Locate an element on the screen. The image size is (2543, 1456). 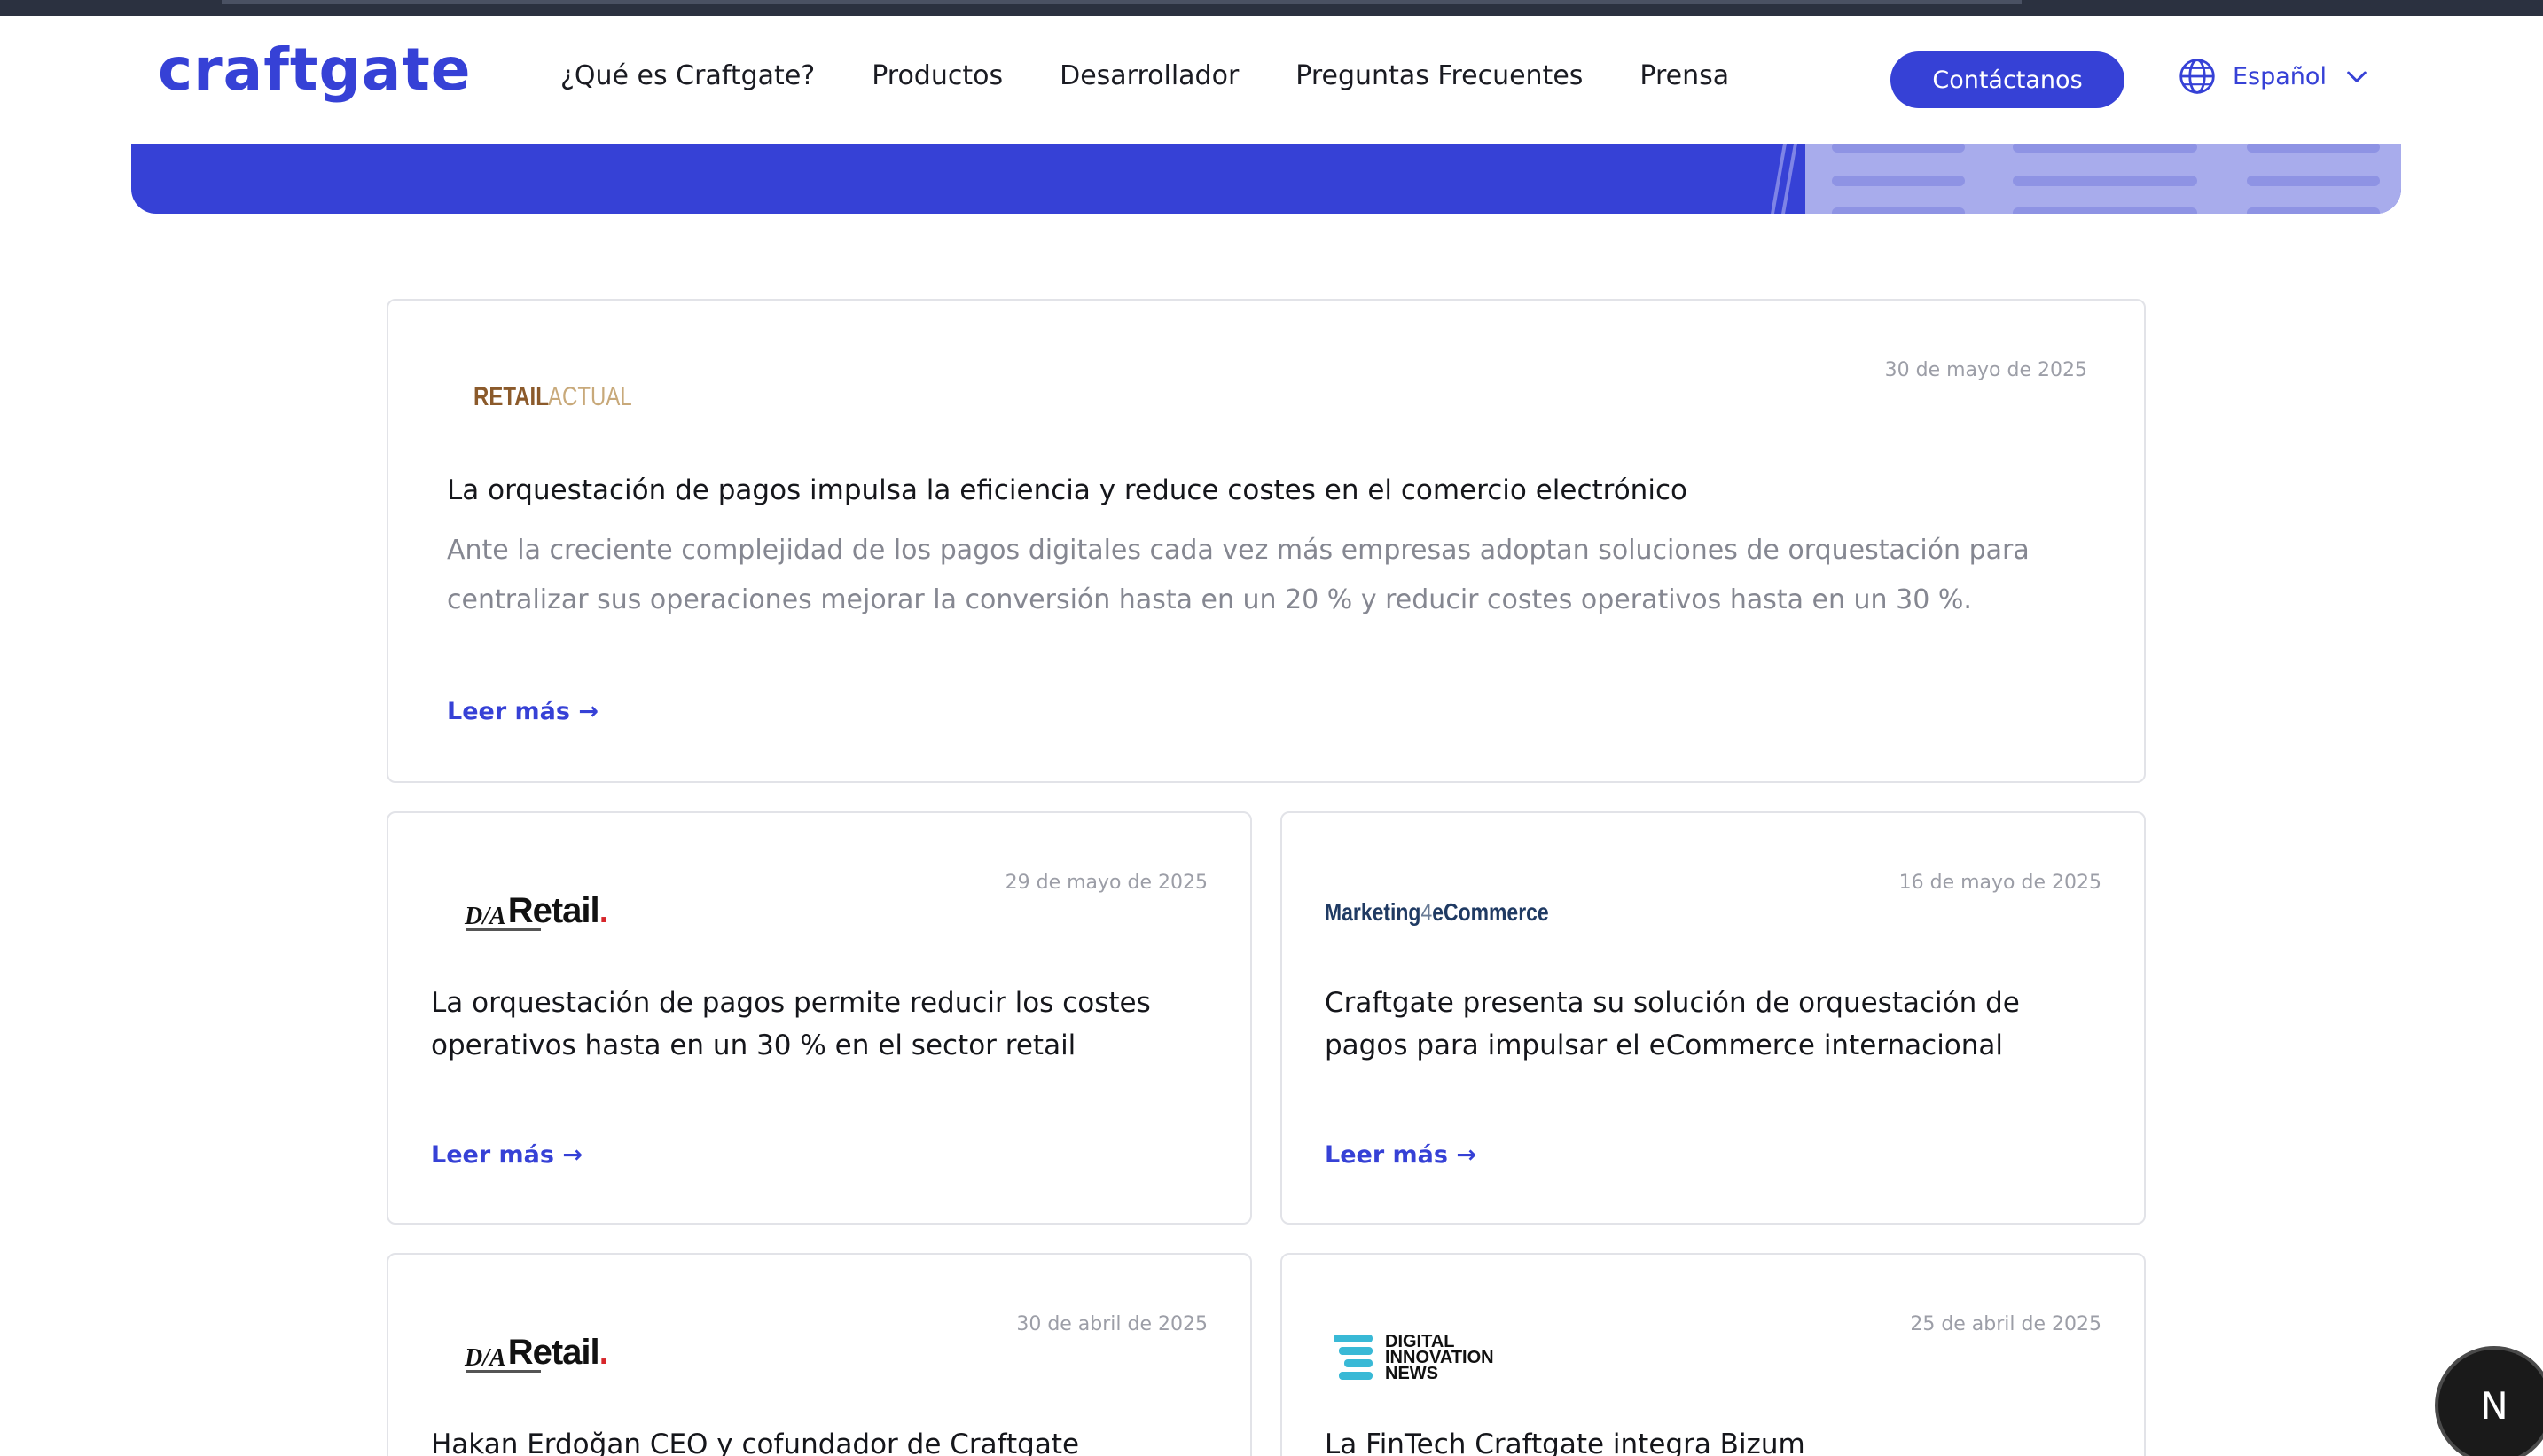
nav-item-developer: Desarrollador is located at coordinates (1149, 76).